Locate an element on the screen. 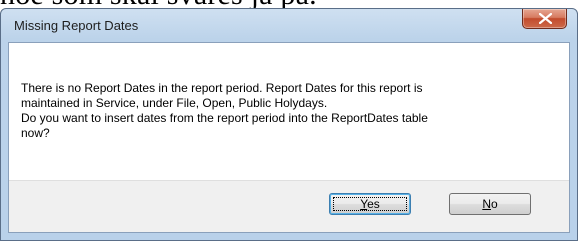 The image size is (581, 244). close-button is located at coordinates (544, 19).